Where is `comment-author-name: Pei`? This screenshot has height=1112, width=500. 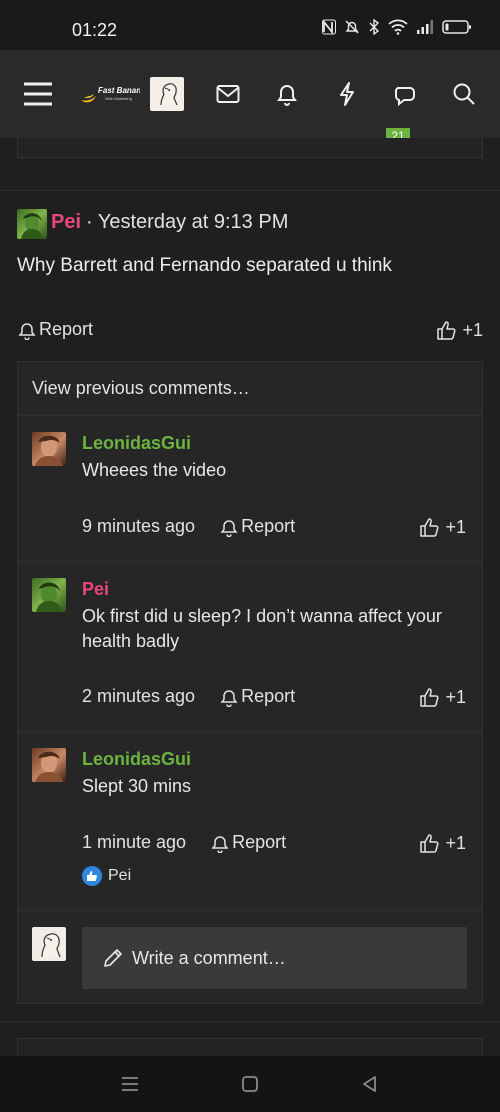
comment-author-name: Pei is located at coordinates (95, 589).